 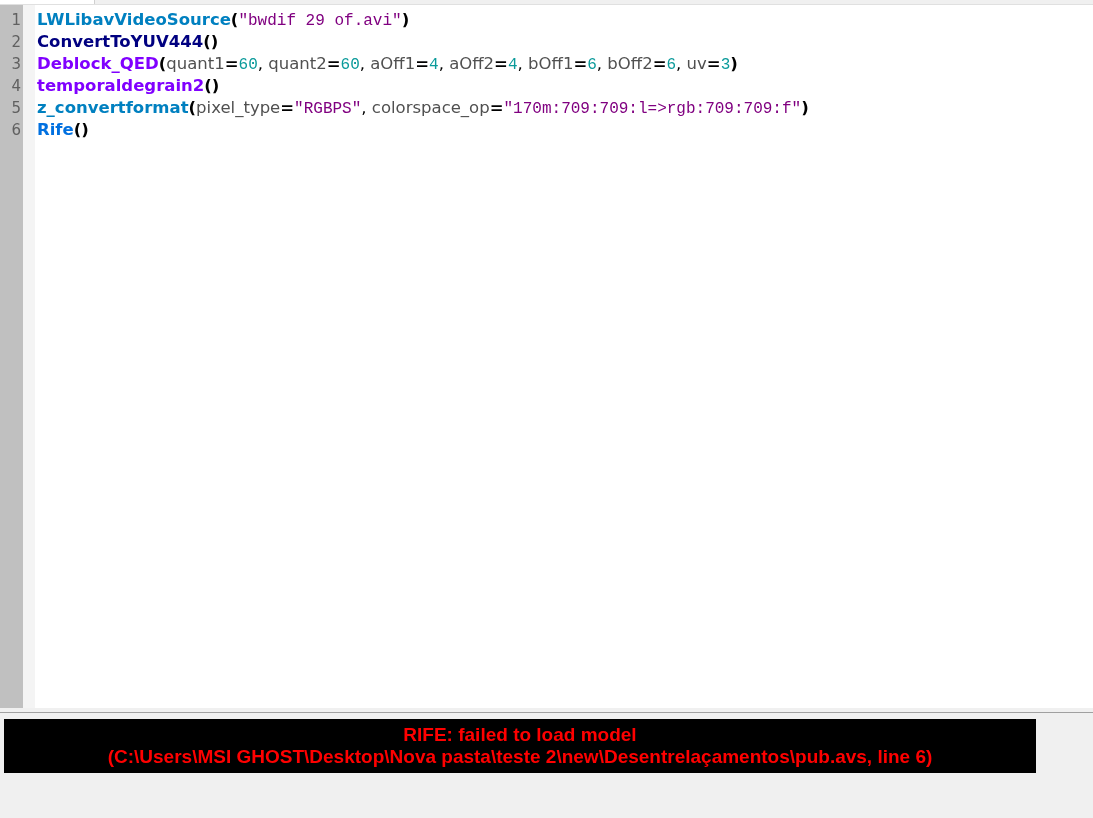 I want to click on line-number: 1, so click(x=16, y=20).